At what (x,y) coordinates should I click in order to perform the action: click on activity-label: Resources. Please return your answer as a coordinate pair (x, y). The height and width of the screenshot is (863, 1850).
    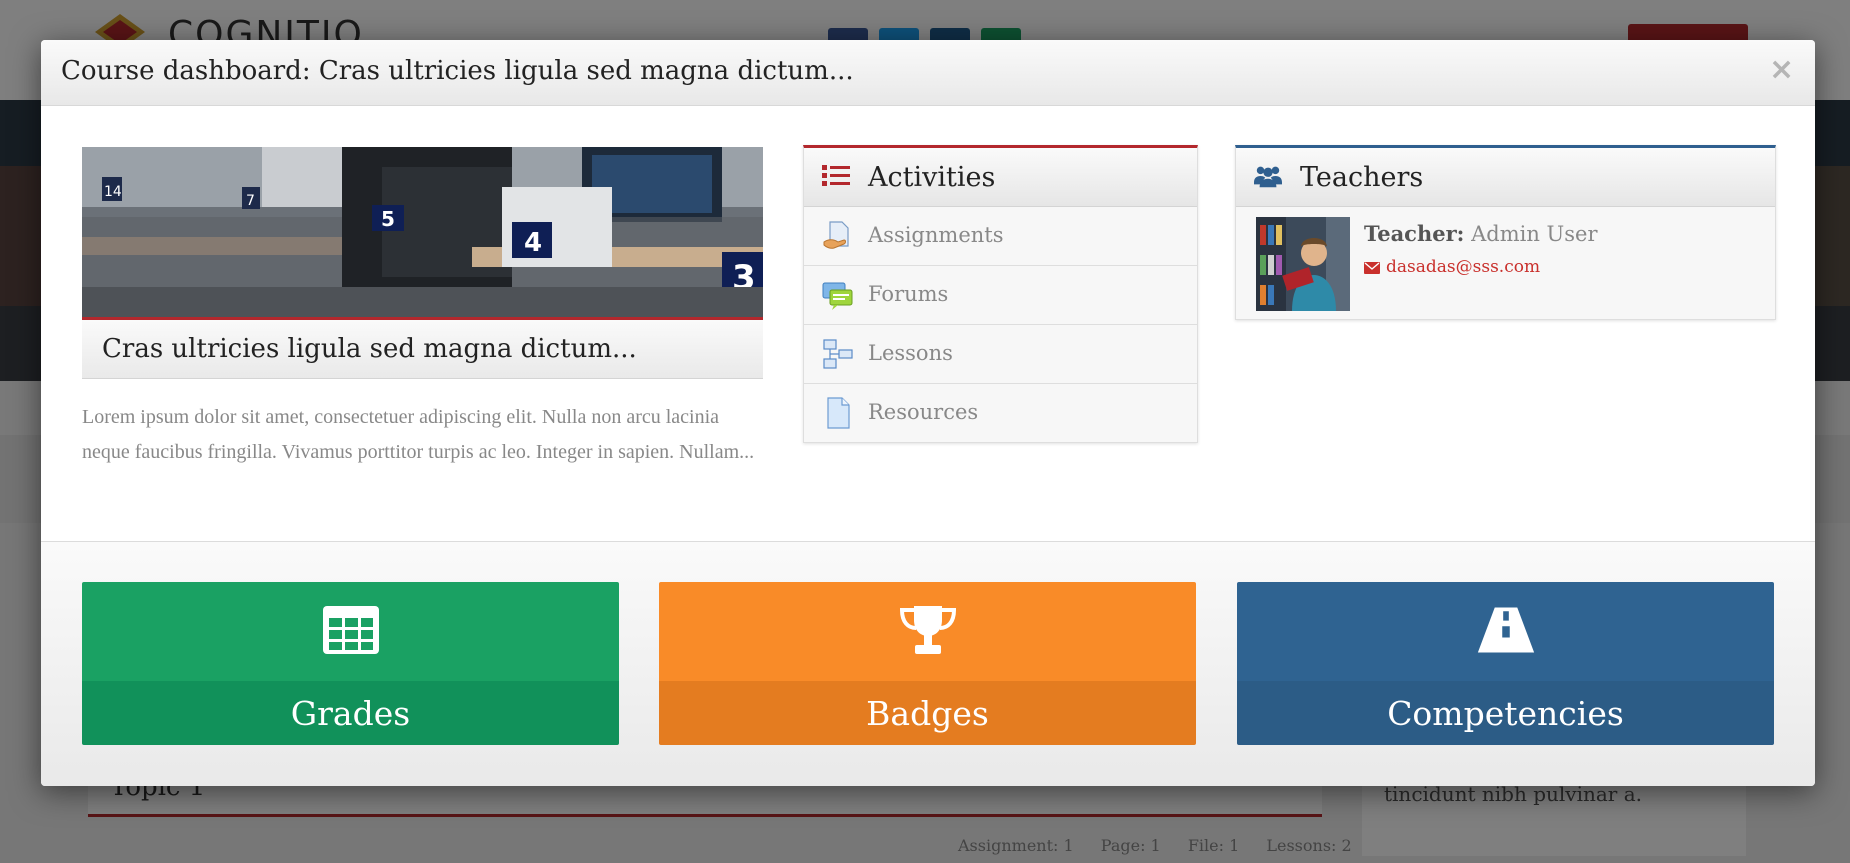
    Looking at the image, I should click on (923, 412).